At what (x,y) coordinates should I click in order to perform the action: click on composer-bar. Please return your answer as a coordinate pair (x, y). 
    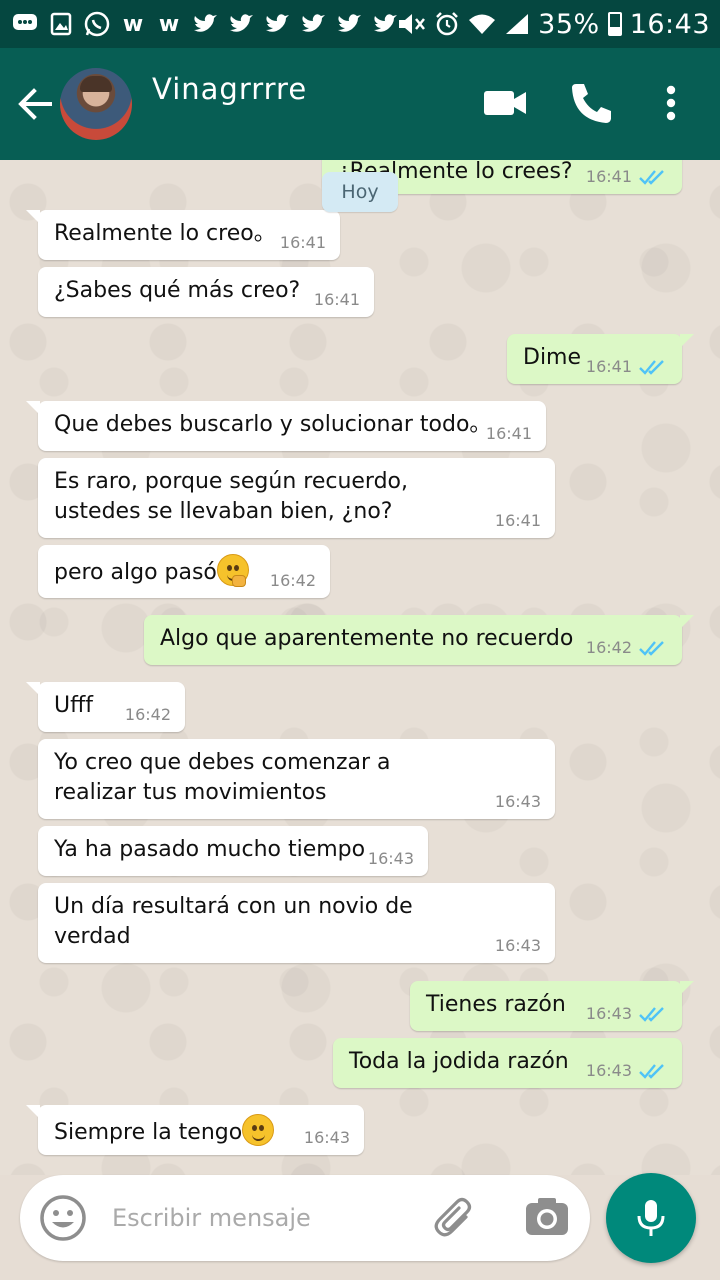
    Looking at the image, I should click on (360, 1226).